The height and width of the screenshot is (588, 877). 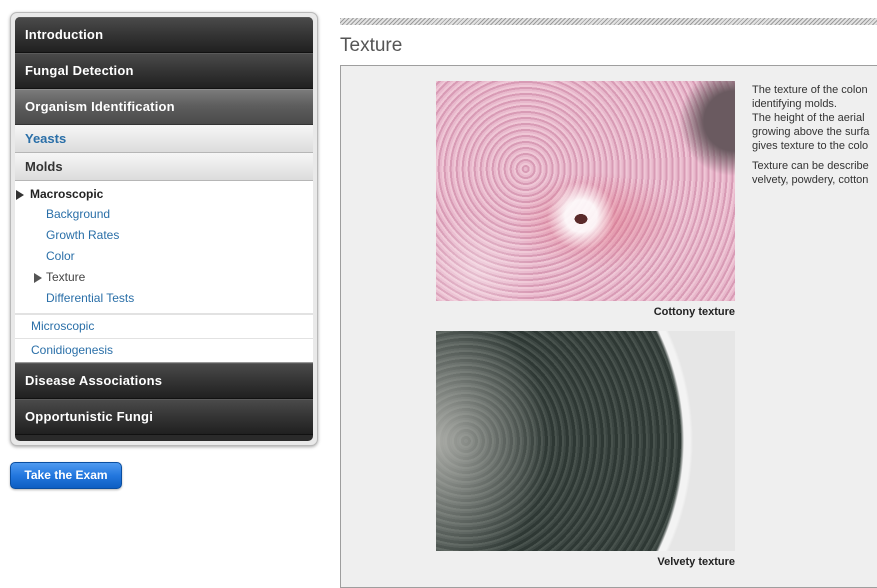 What do you see at coordinates (164, 381) in the screenshot?
I see `nav-disease-associations: Disease Associations` at bounding box center [164, 381].